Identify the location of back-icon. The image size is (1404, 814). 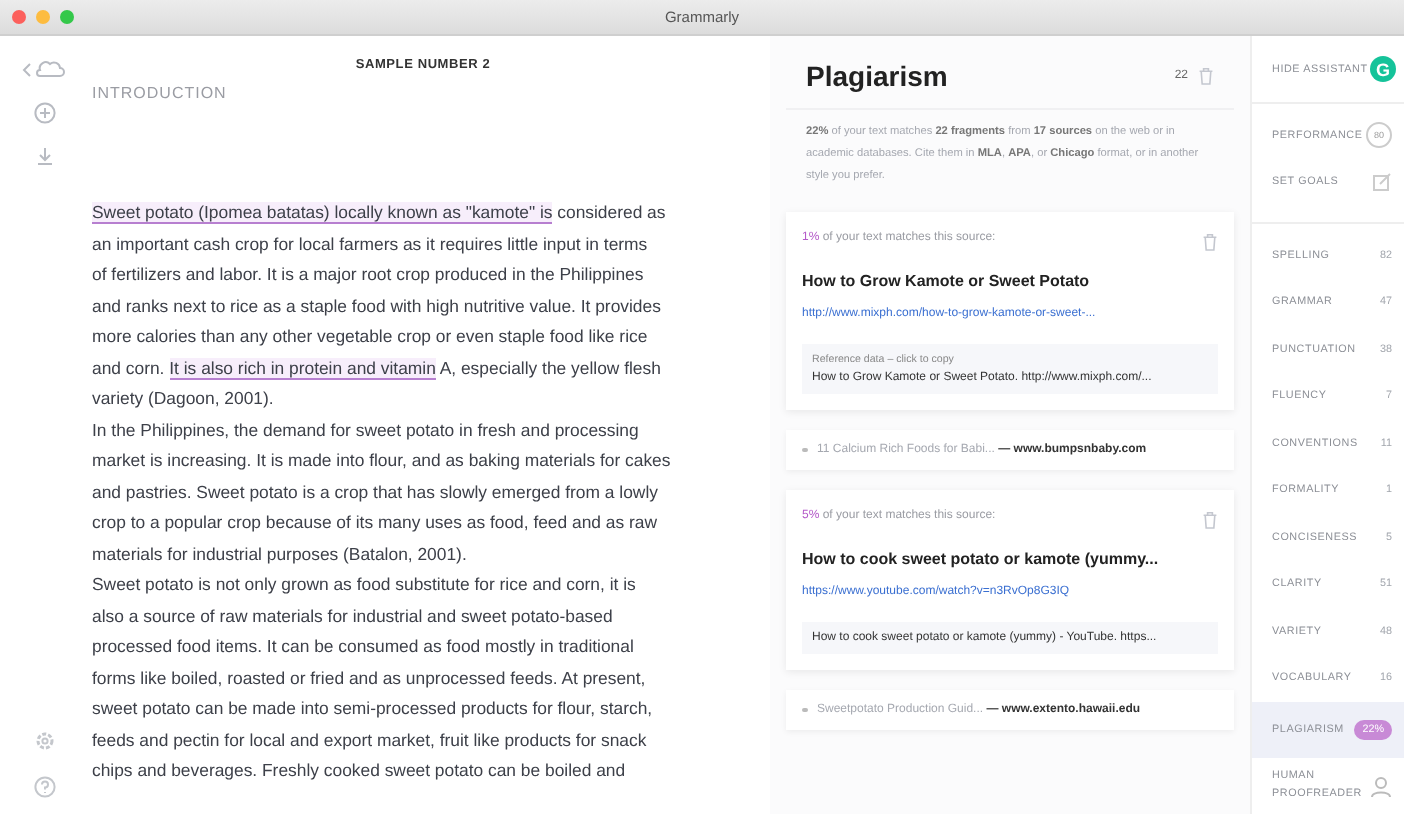
(44, 70).